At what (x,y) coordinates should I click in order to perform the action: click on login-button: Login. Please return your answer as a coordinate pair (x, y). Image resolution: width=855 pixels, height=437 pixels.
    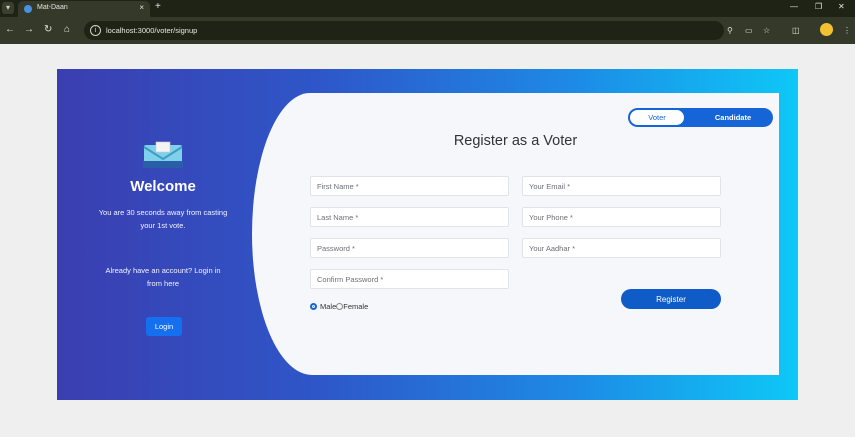
    Looking at the image, I should click on (164, 326).